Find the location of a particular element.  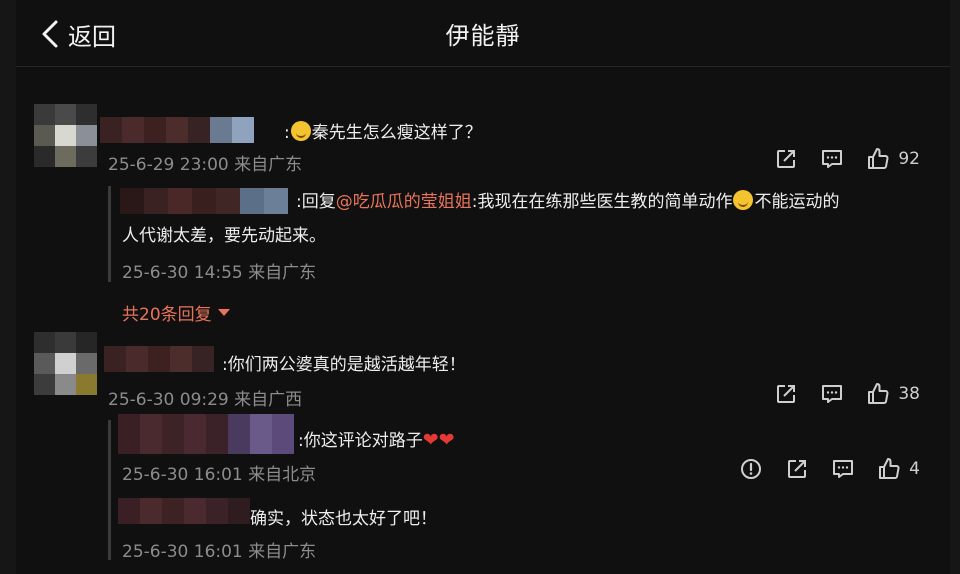

top-bar: 返回 伊能靜 is located at coordinates (483, 33).